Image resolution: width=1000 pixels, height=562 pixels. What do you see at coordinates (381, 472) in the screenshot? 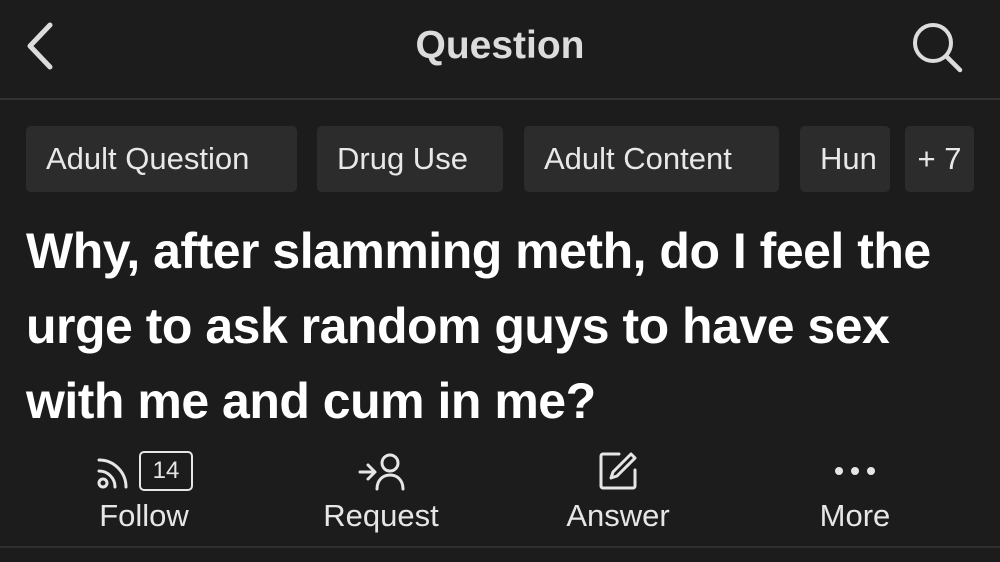
I see `request-icon` at bounding box center [381, 472].